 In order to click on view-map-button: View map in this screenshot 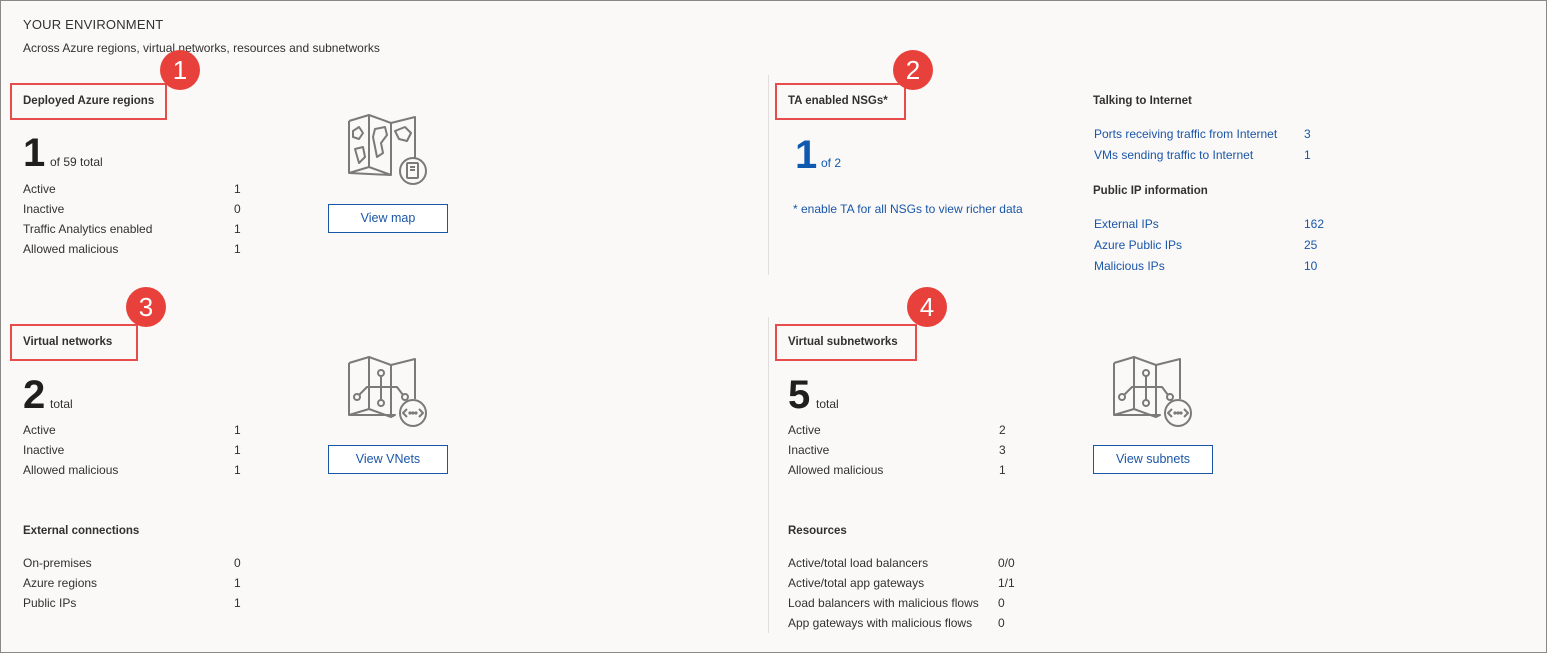, I will do `click(388, 218)`.